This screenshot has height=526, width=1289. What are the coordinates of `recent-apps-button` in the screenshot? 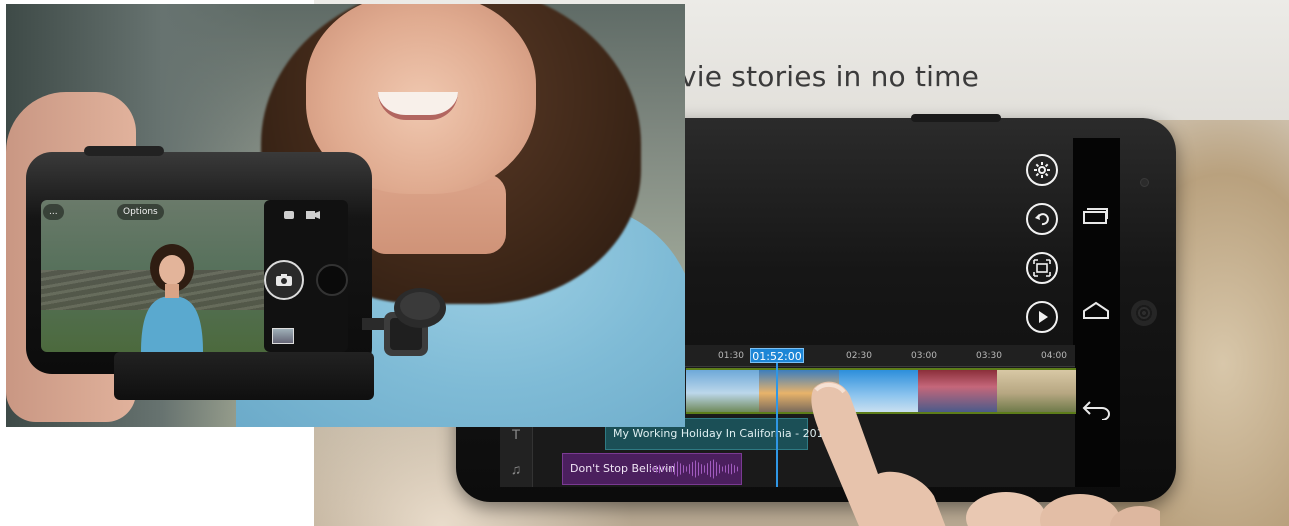 It's located at (1096, 217).